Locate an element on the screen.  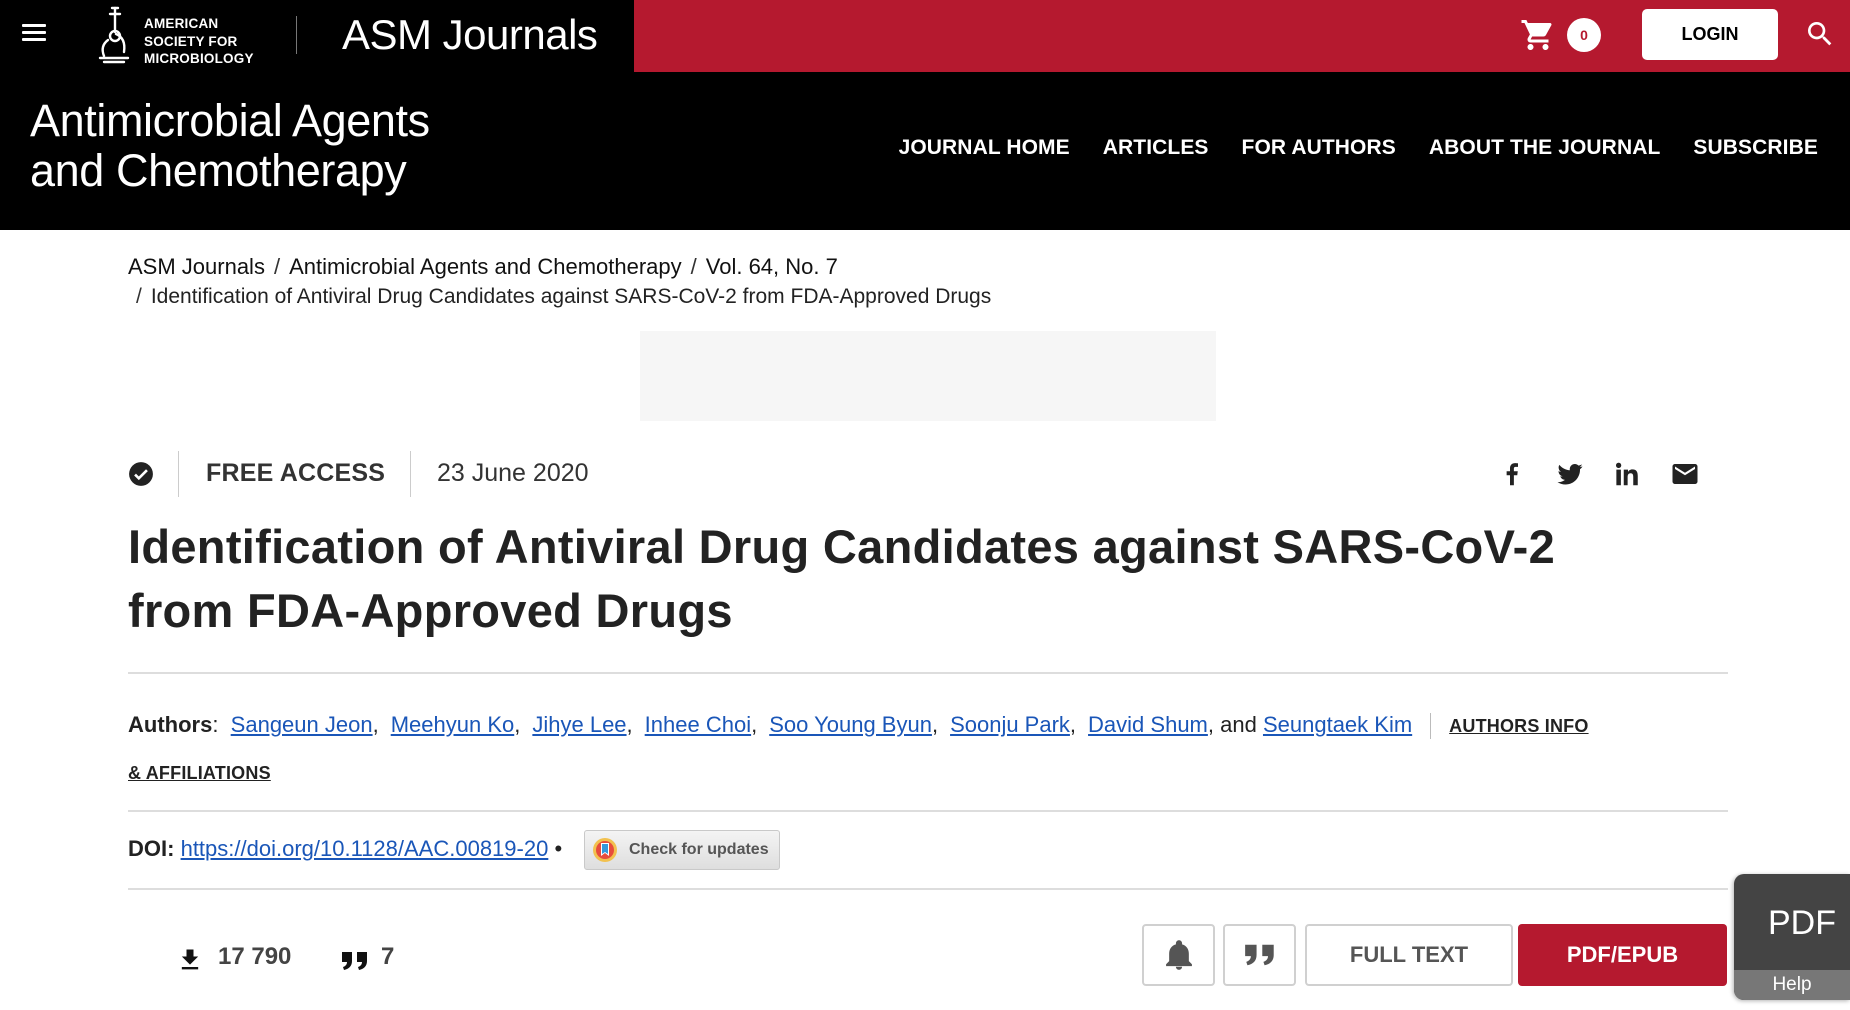
cart-count-badge: 0 is located at coordinates (1584, 35).